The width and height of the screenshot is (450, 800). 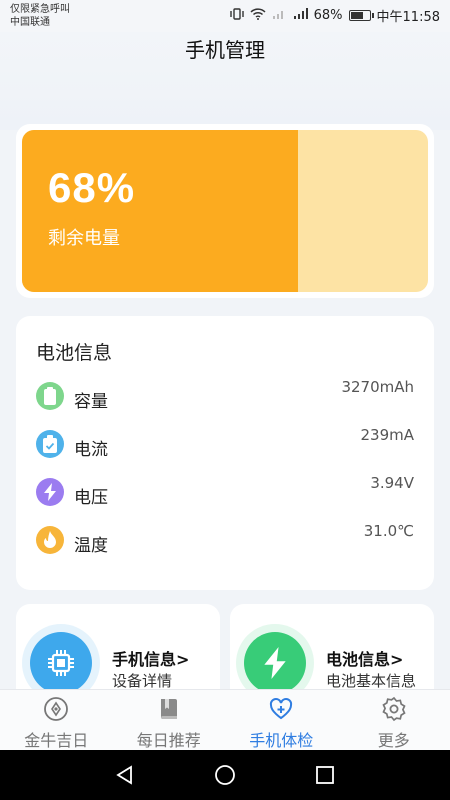 I want to click on current-value: 239mA, so click(x=387, y=435).